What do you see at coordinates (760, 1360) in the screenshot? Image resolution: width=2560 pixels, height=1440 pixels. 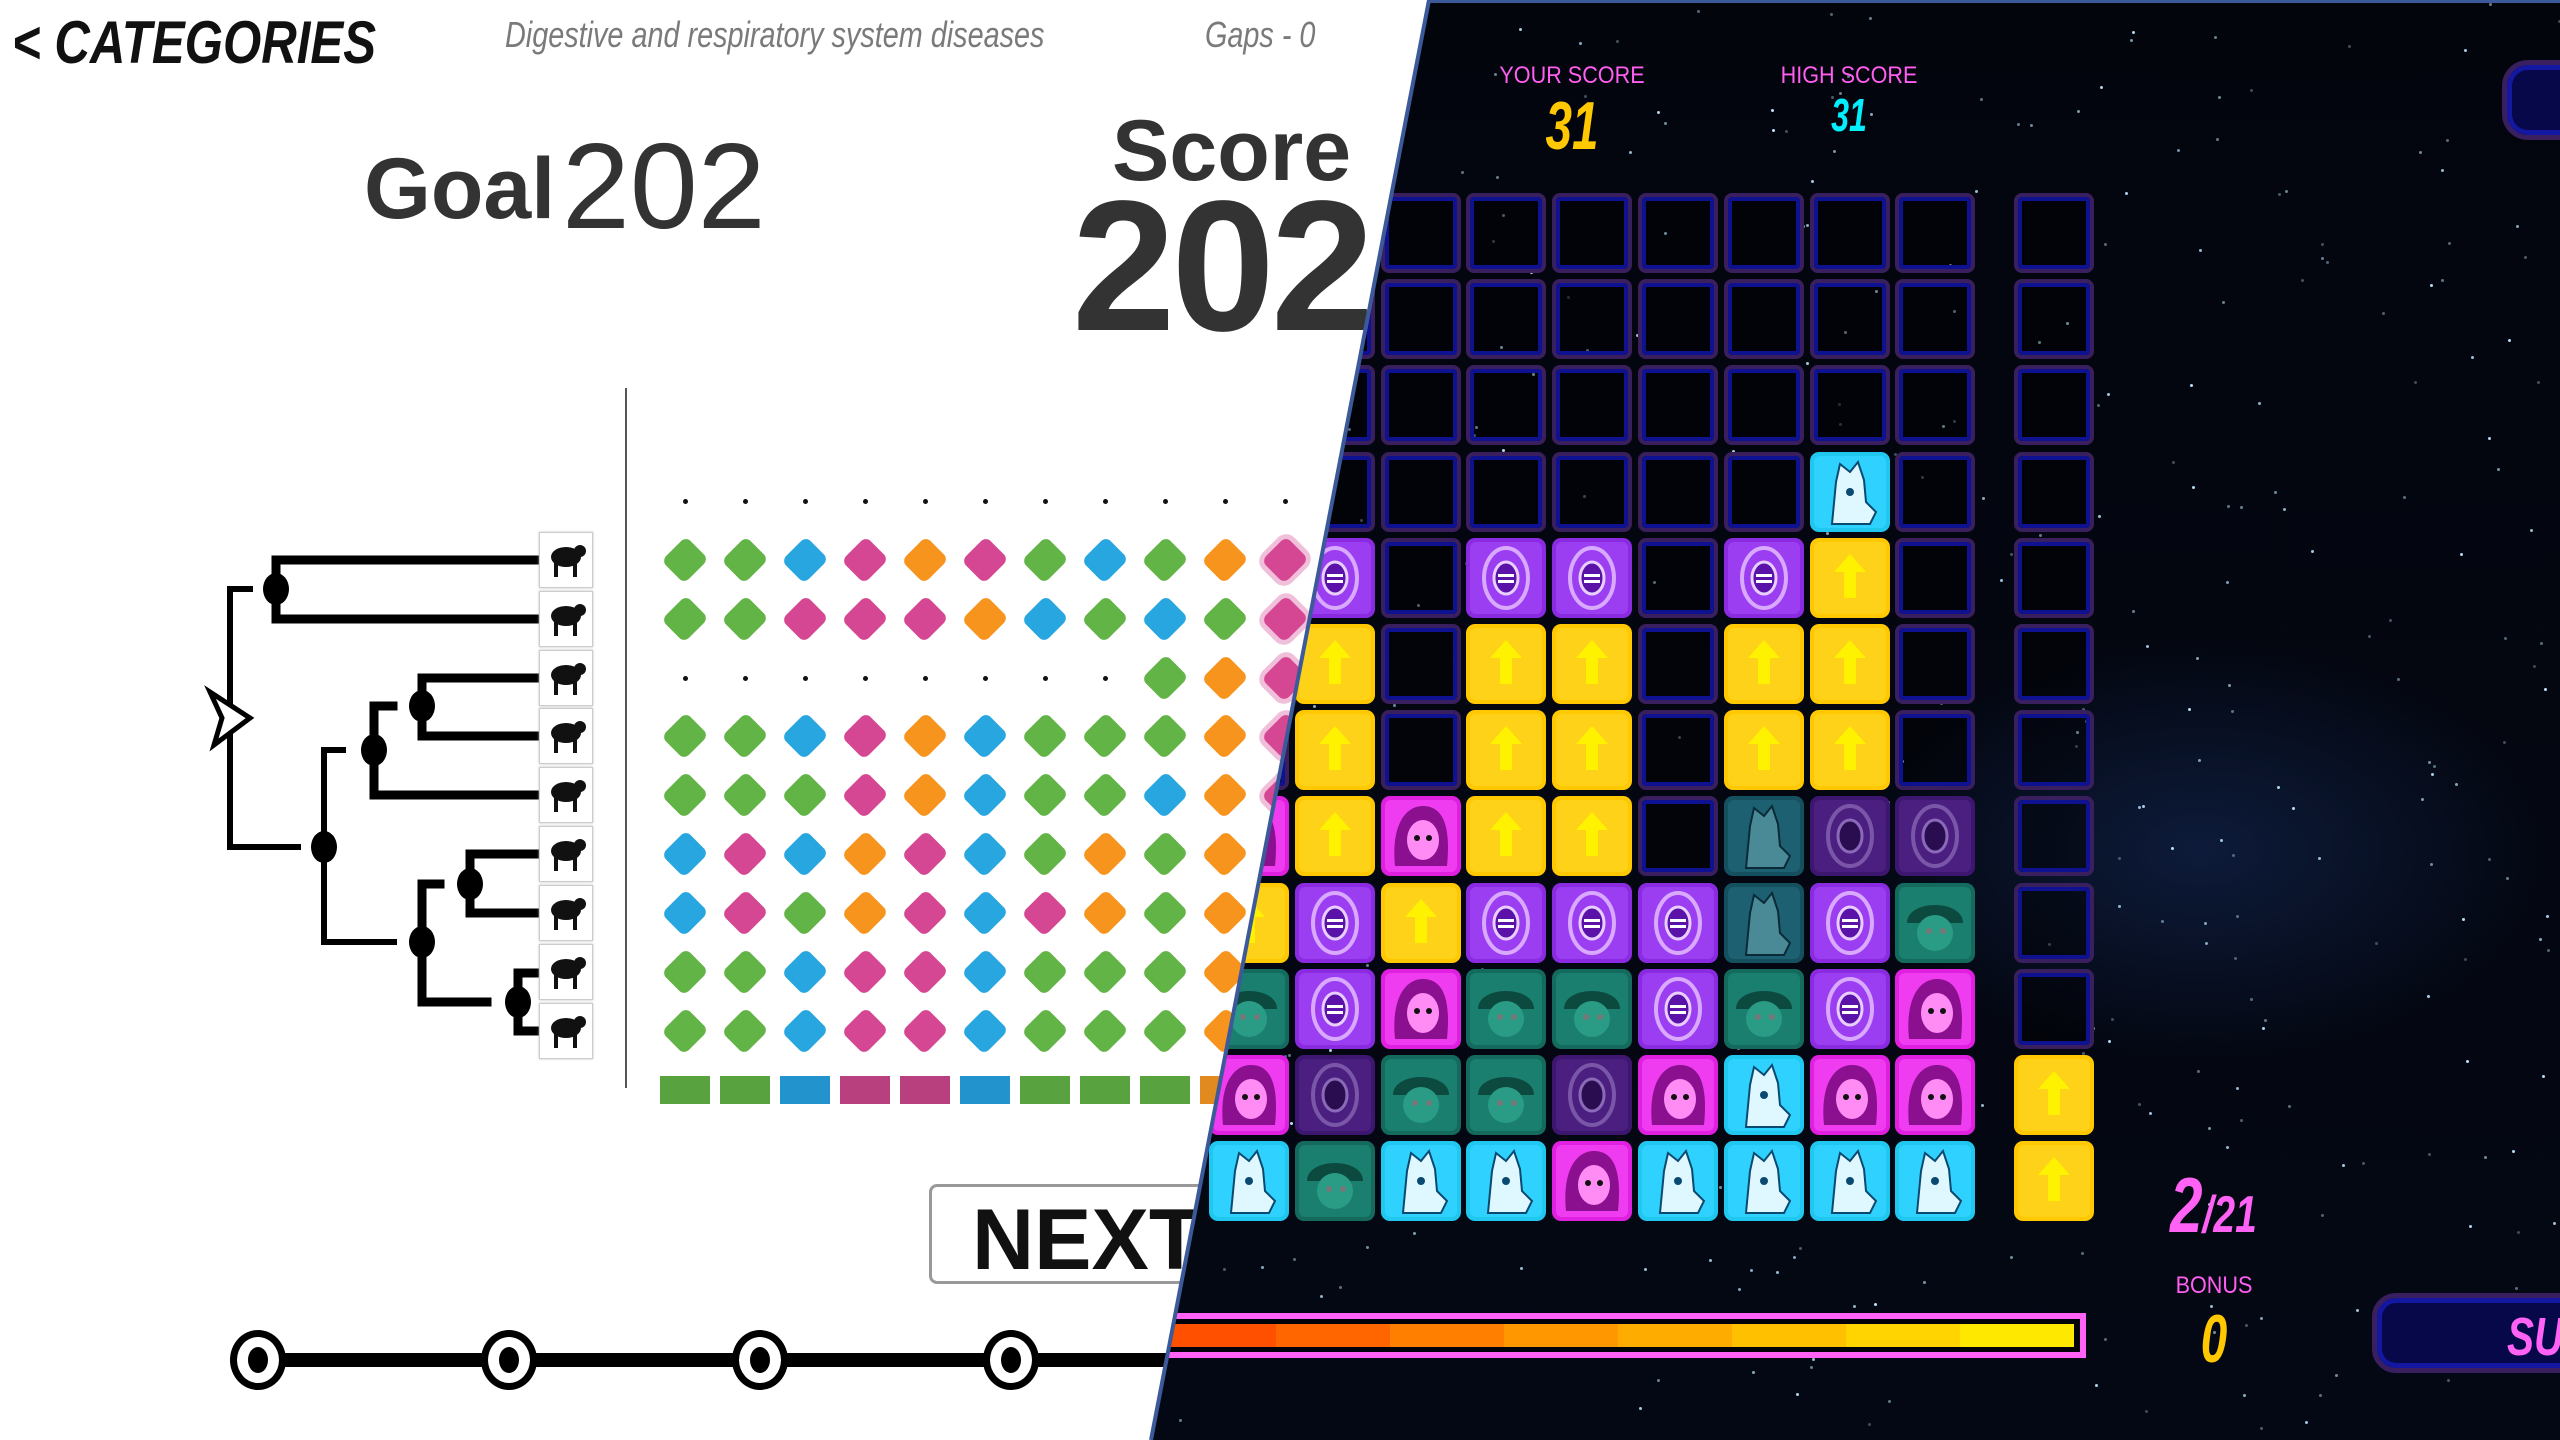 I see `level-node` at bounding box center [760, 1360].